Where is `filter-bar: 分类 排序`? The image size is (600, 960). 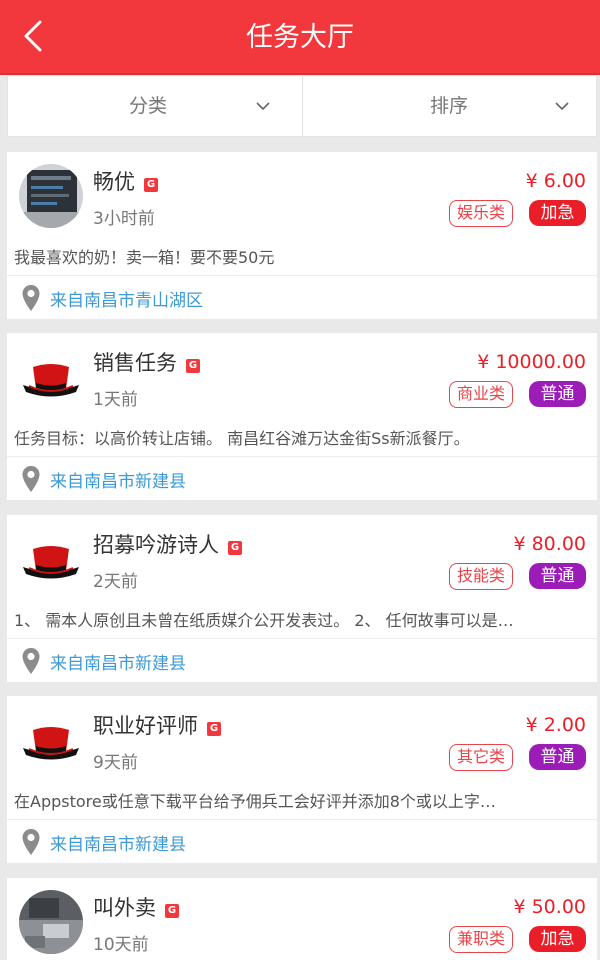
filter-bar: 分类 排序 is located at coordinates (302, 106).